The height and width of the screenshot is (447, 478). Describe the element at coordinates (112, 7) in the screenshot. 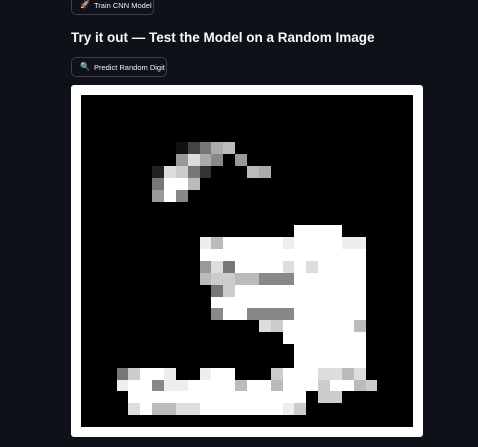

I see `train-cnn-button: 🚀 Train CNN Model` at that location.